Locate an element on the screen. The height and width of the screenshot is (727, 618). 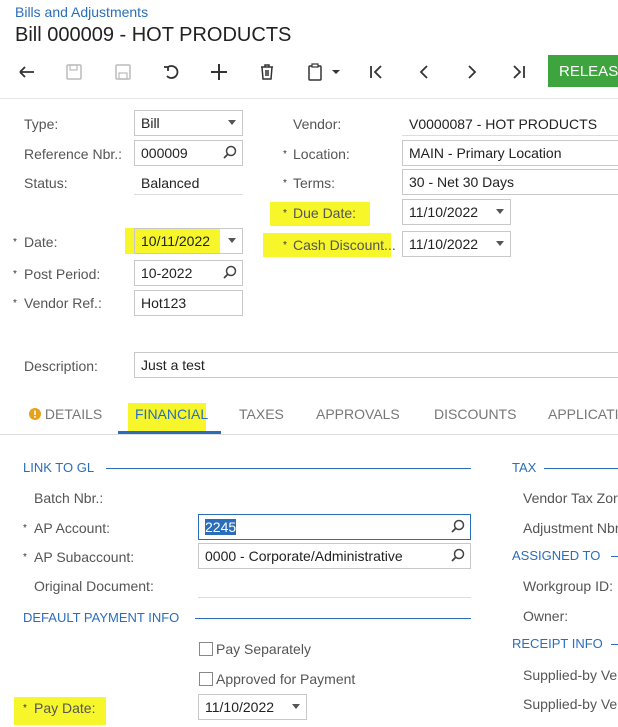
tab-divider is located at coordinates (309, 434).